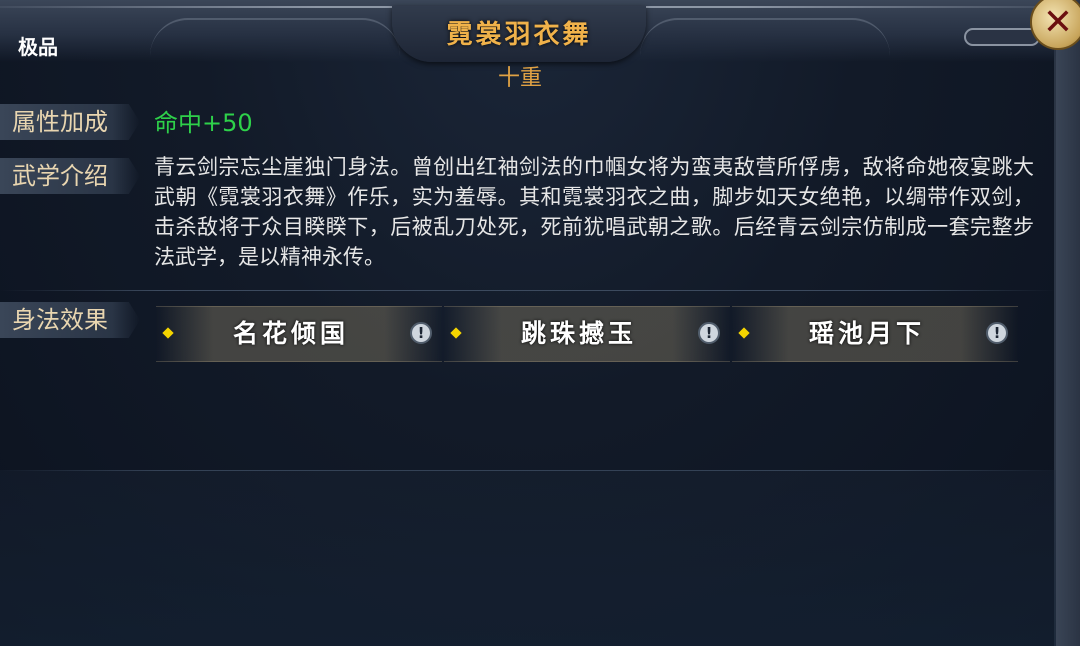 The width and height of the screenshot is (1080, 646). What do you see at coordinates (203, 123) in the screenshot?
I see `attribute-bonus-value: 命中+50` at bounding box center [203, 123].